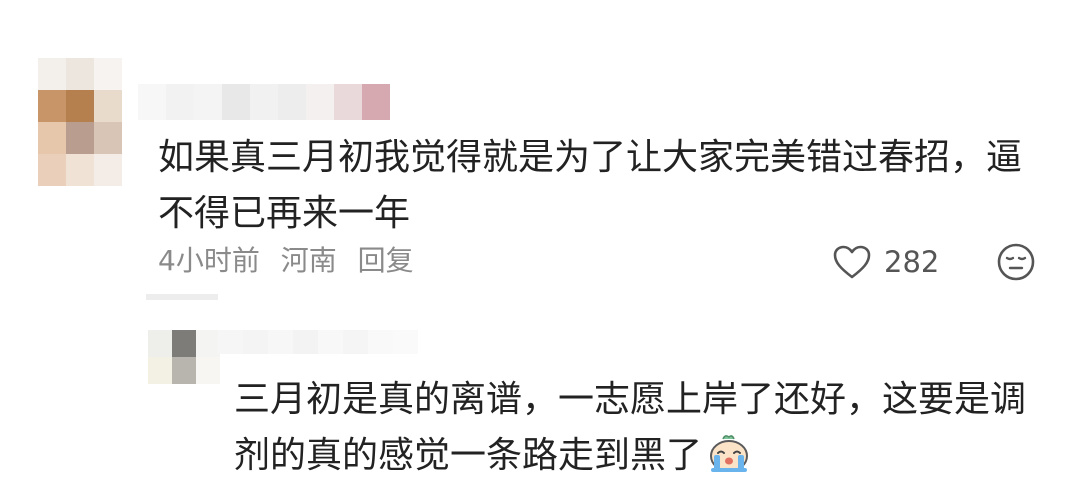 The height and width of the screenshot is (484, 1080). I want to click on heart-outline-icon, so click(852, 262).